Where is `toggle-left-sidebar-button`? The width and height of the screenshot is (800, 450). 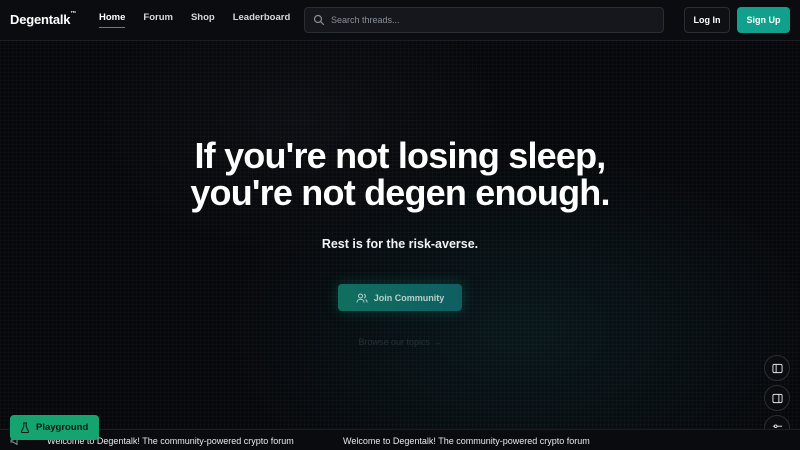 toggle-left-sidebar-button is located at coordinates (777, 368).